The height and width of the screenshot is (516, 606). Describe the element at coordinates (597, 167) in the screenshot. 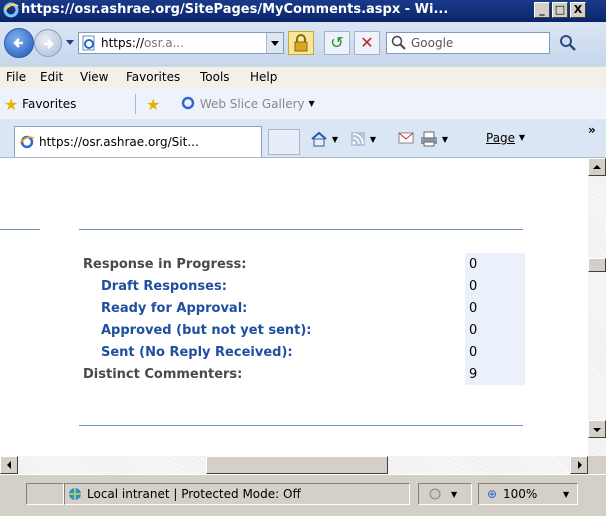

I see `scroll-up-button` at that location.